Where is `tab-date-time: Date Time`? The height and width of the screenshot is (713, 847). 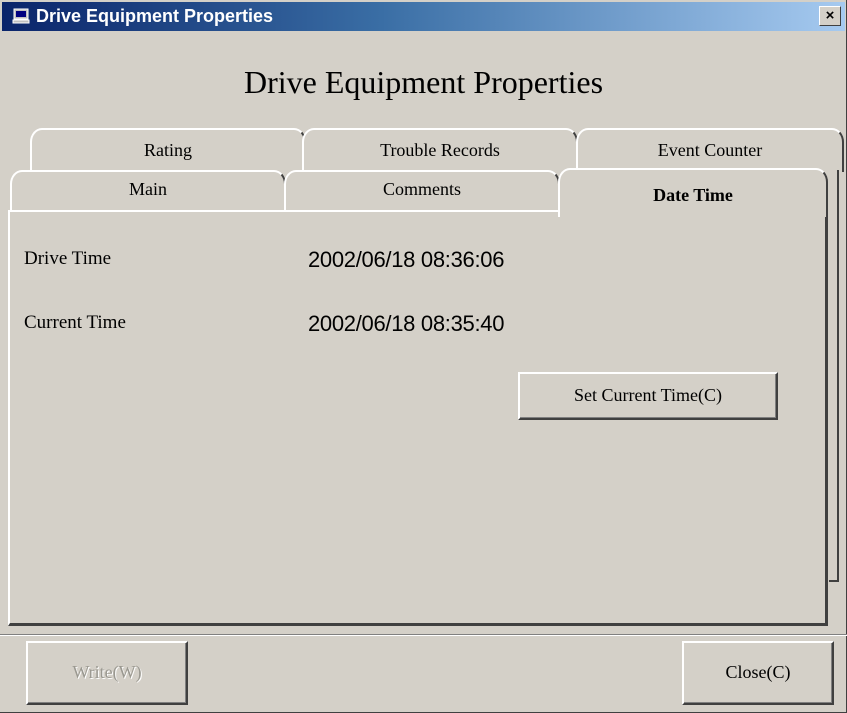
tab-date-time: Date Time is located at coordinates (693, 192).